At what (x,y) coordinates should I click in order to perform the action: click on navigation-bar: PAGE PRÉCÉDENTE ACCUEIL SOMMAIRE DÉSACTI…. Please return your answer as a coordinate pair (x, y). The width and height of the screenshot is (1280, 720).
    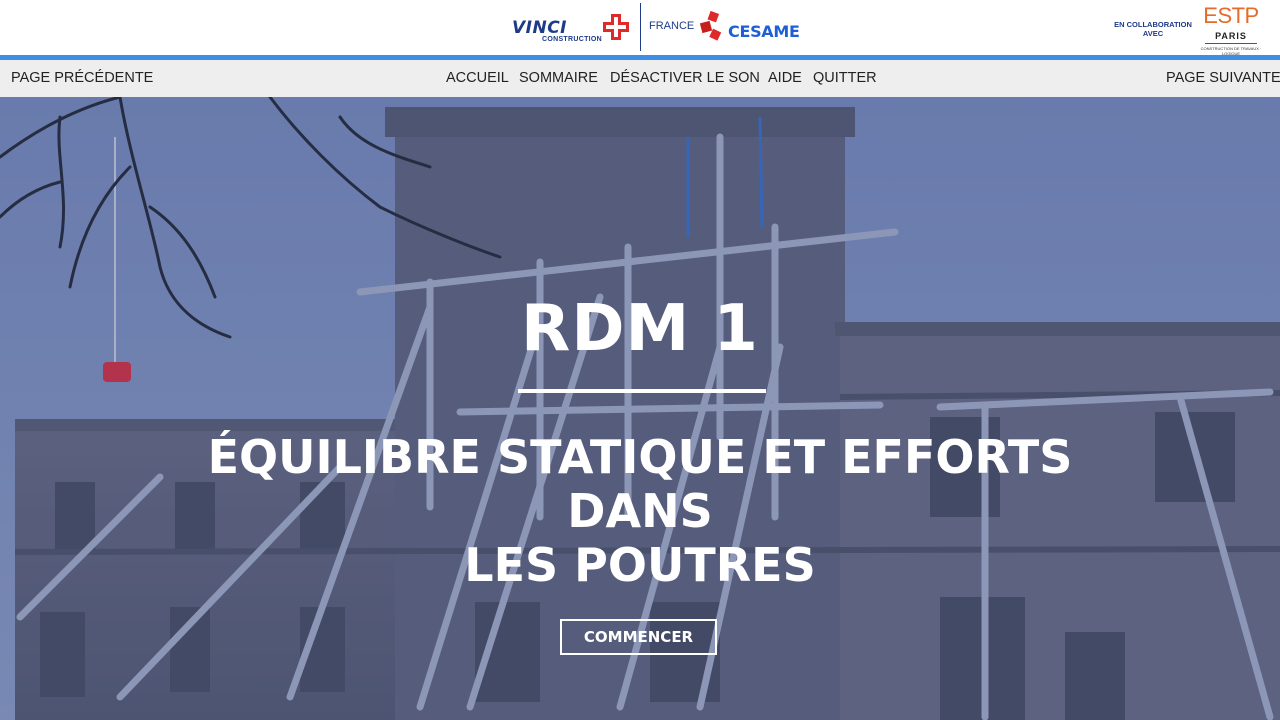
    Looking at the image, I should click on (640, 78).